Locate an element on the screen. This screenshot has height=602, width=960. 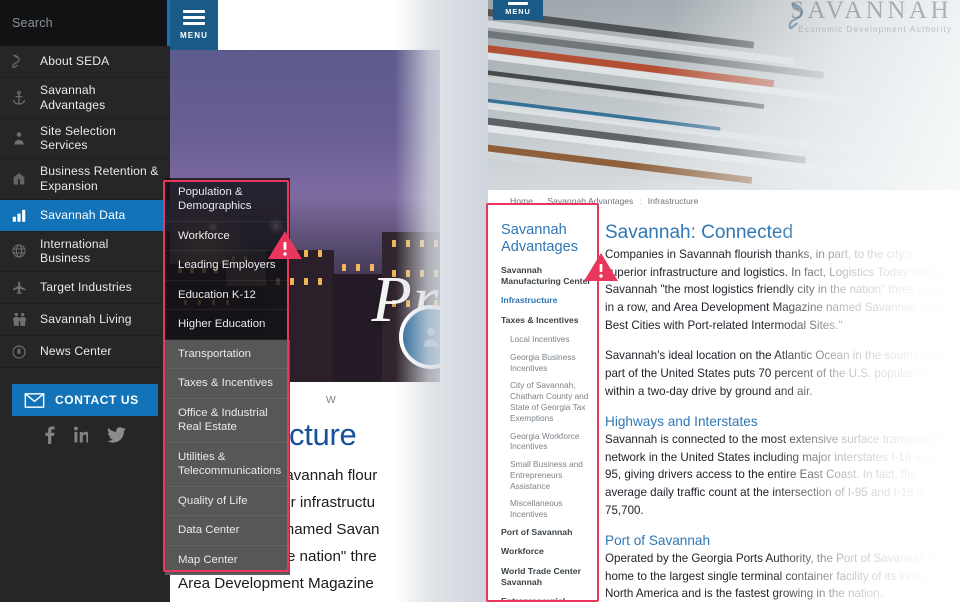
anchor-icon is located at coordinates (19, 97).